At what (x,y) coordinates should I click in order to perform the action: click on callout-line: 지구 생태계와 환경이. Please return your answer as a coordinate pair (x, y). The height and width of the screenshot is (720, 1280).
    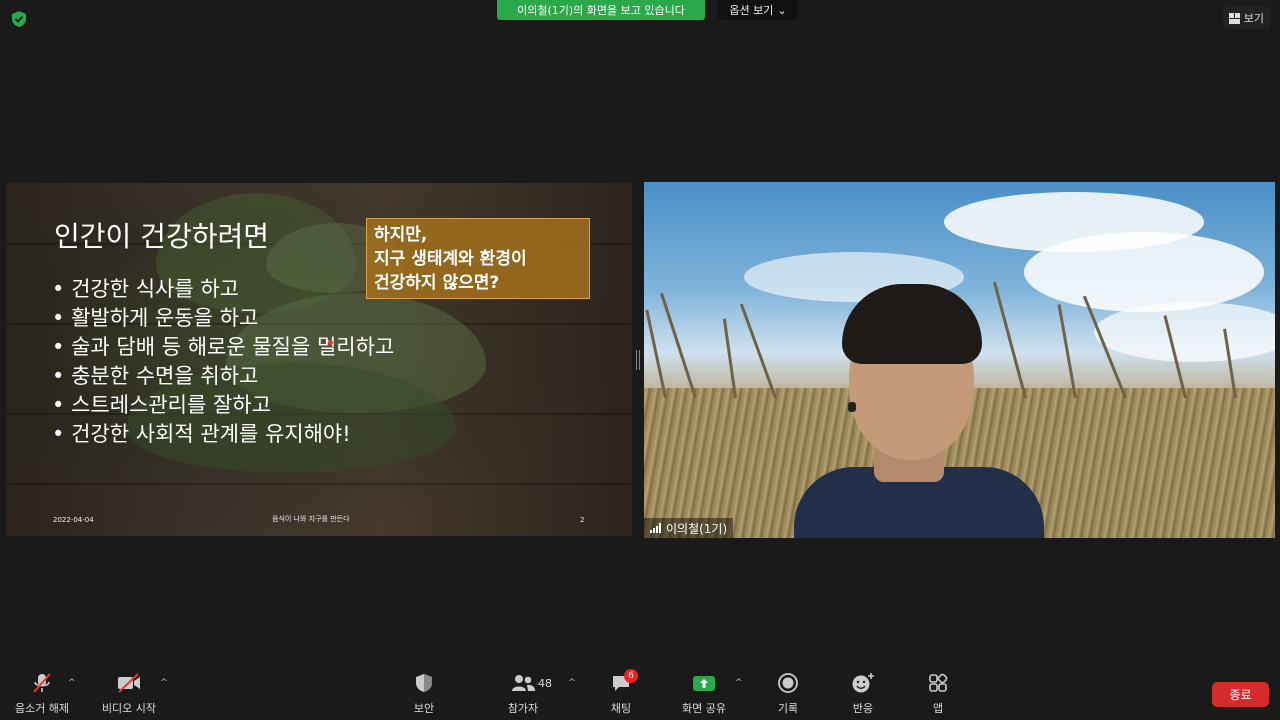
    Looking at the image, I should click on (450, 259).